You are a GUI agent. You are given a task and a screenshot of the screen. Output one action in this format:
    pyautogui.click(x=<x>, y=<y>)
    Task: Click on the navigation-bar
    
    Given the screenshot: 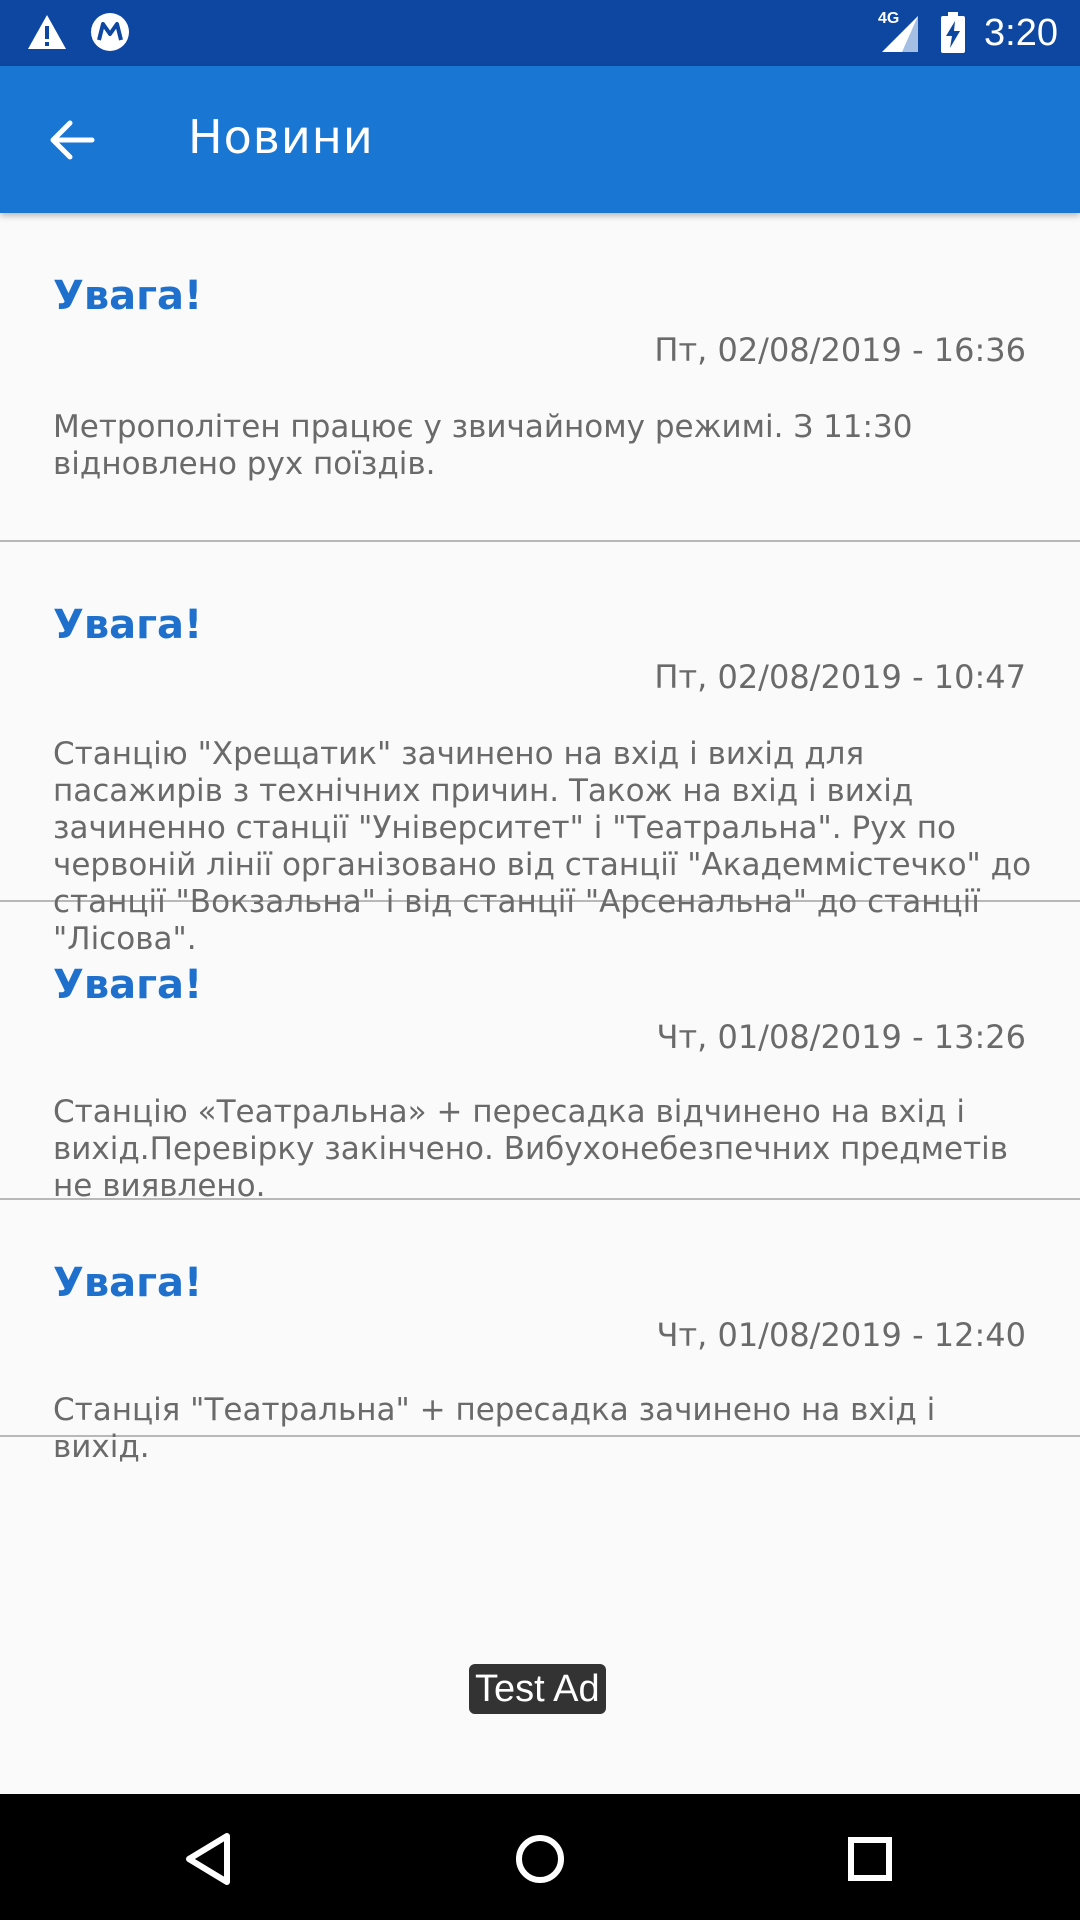 What is the action you would take?
    pyautogui.click(x=540, y=1857)
    